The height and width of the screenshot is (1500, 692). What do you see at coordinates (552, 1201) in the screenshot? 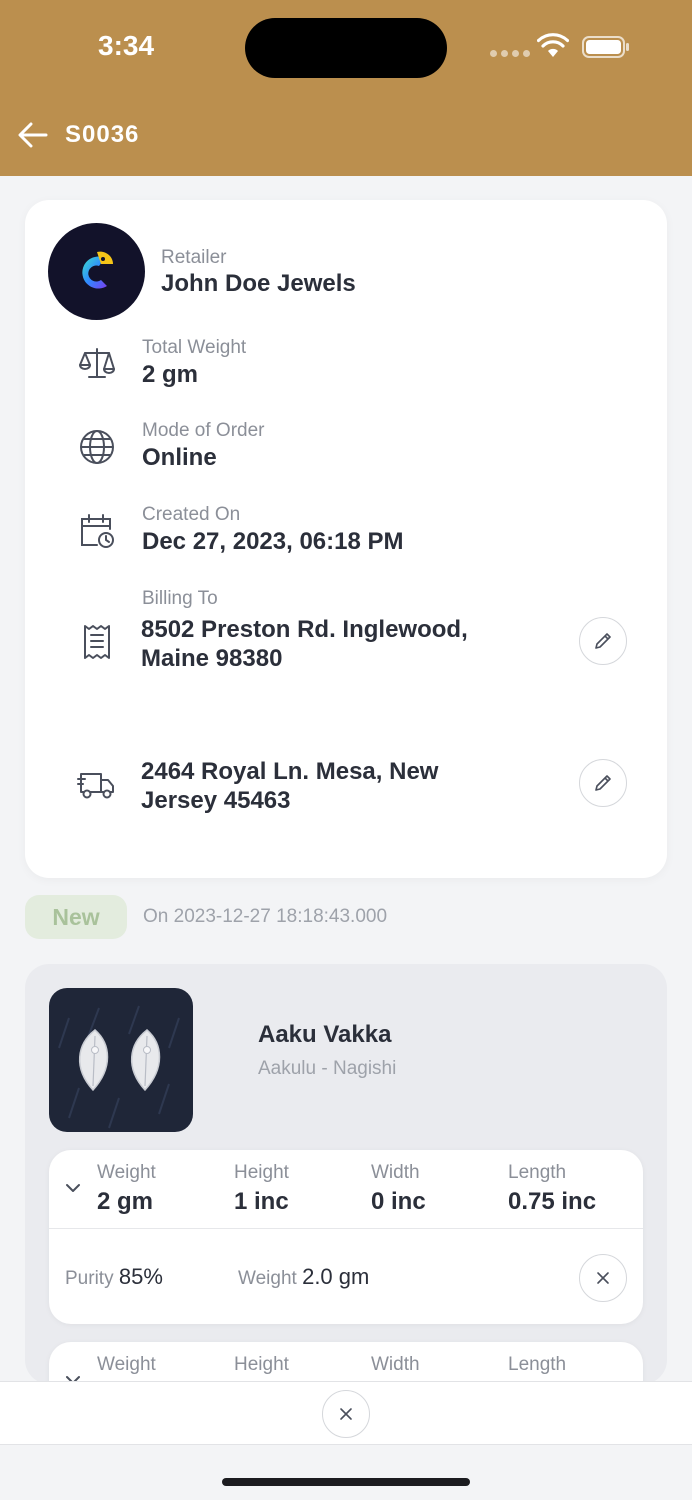
I see `length-value: 0.75 inc` at bounding box center [552, 1201].